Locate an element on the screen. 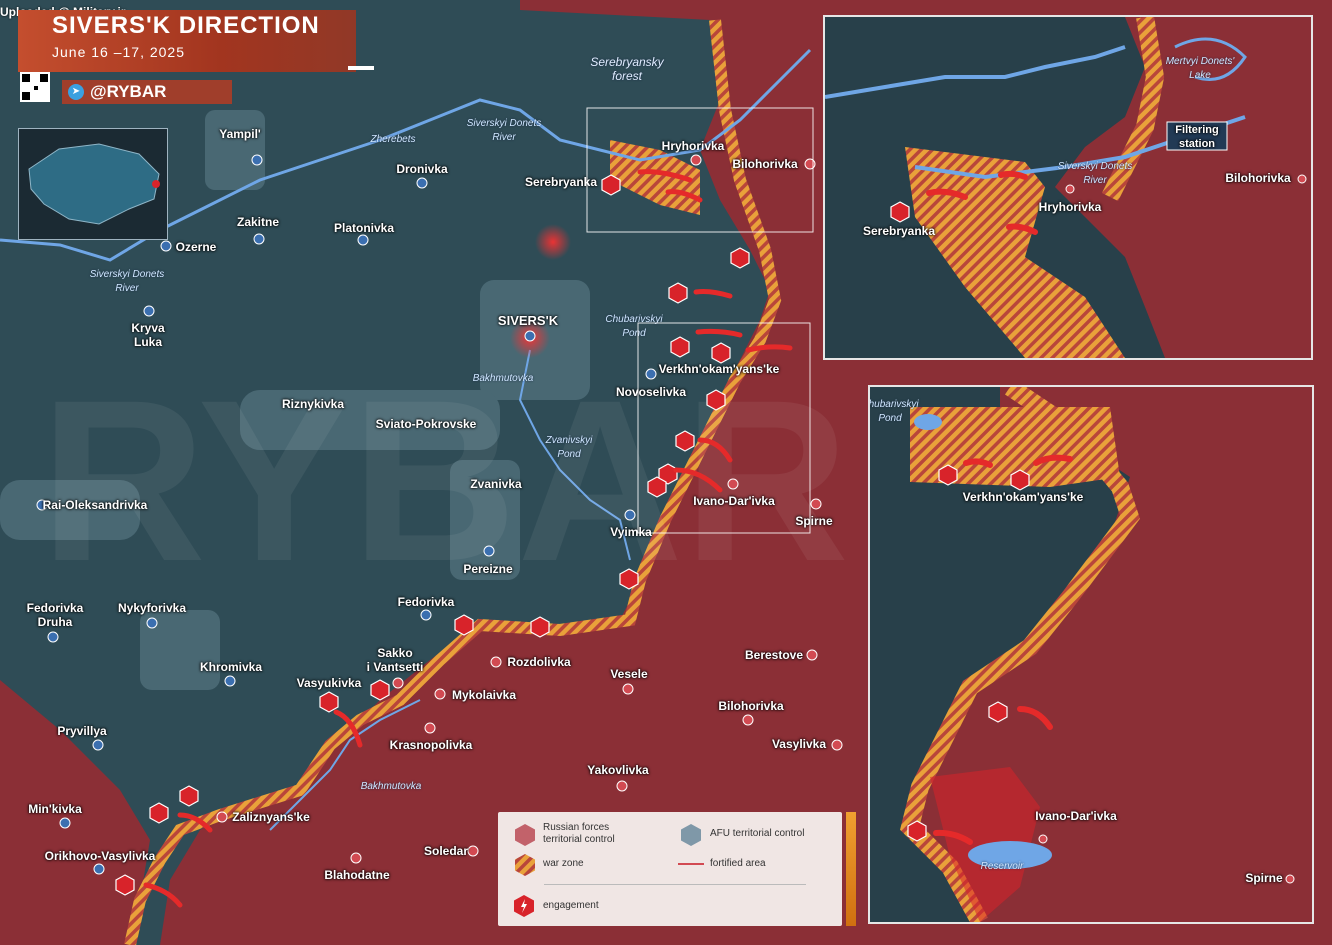 Image resolution: width=1332 pixels, height=945 pixels. engagement-serebryanka is located at coordinates (611, 185).